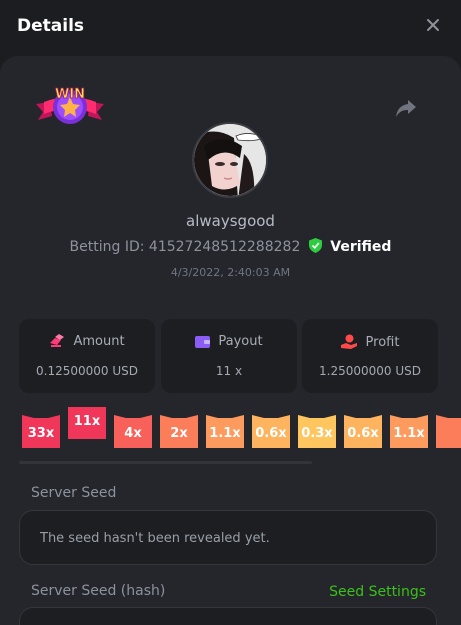  Describe the element at coordinates (230, 272) in the screenshot. I see `bet-timestamp: 4/3/2022, 2:40:03 AM` at that location.